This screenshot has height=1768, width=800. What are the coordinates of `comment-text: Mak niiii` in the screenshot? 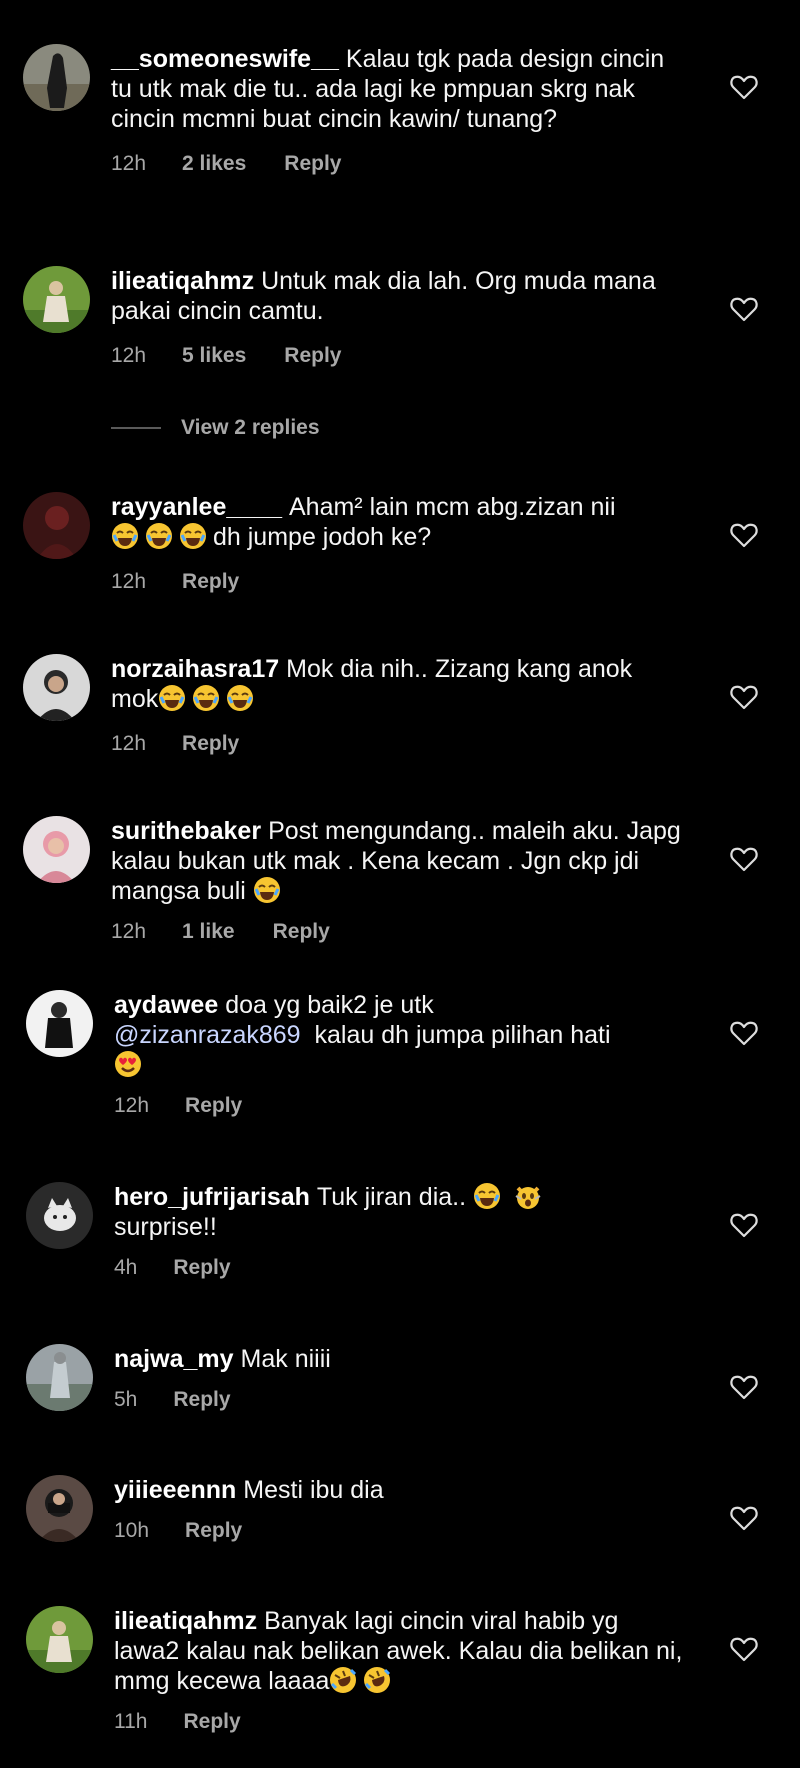 It's located at (285, 1359).